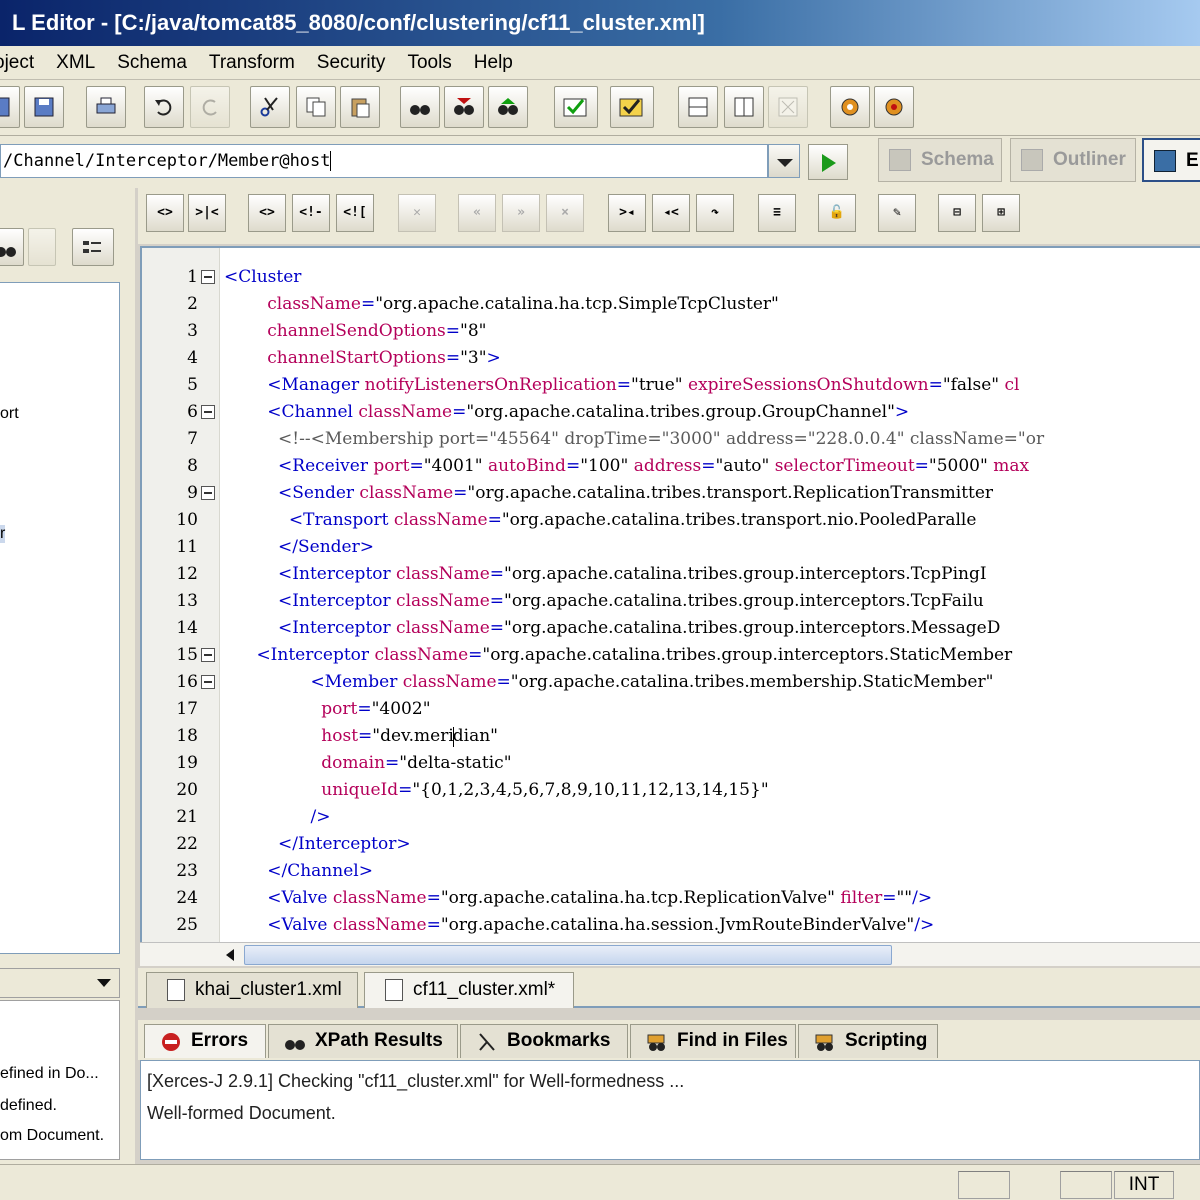 This screenshot has height=1200, width=1200. I want to click on move-left-button: «, so click(477, 213).